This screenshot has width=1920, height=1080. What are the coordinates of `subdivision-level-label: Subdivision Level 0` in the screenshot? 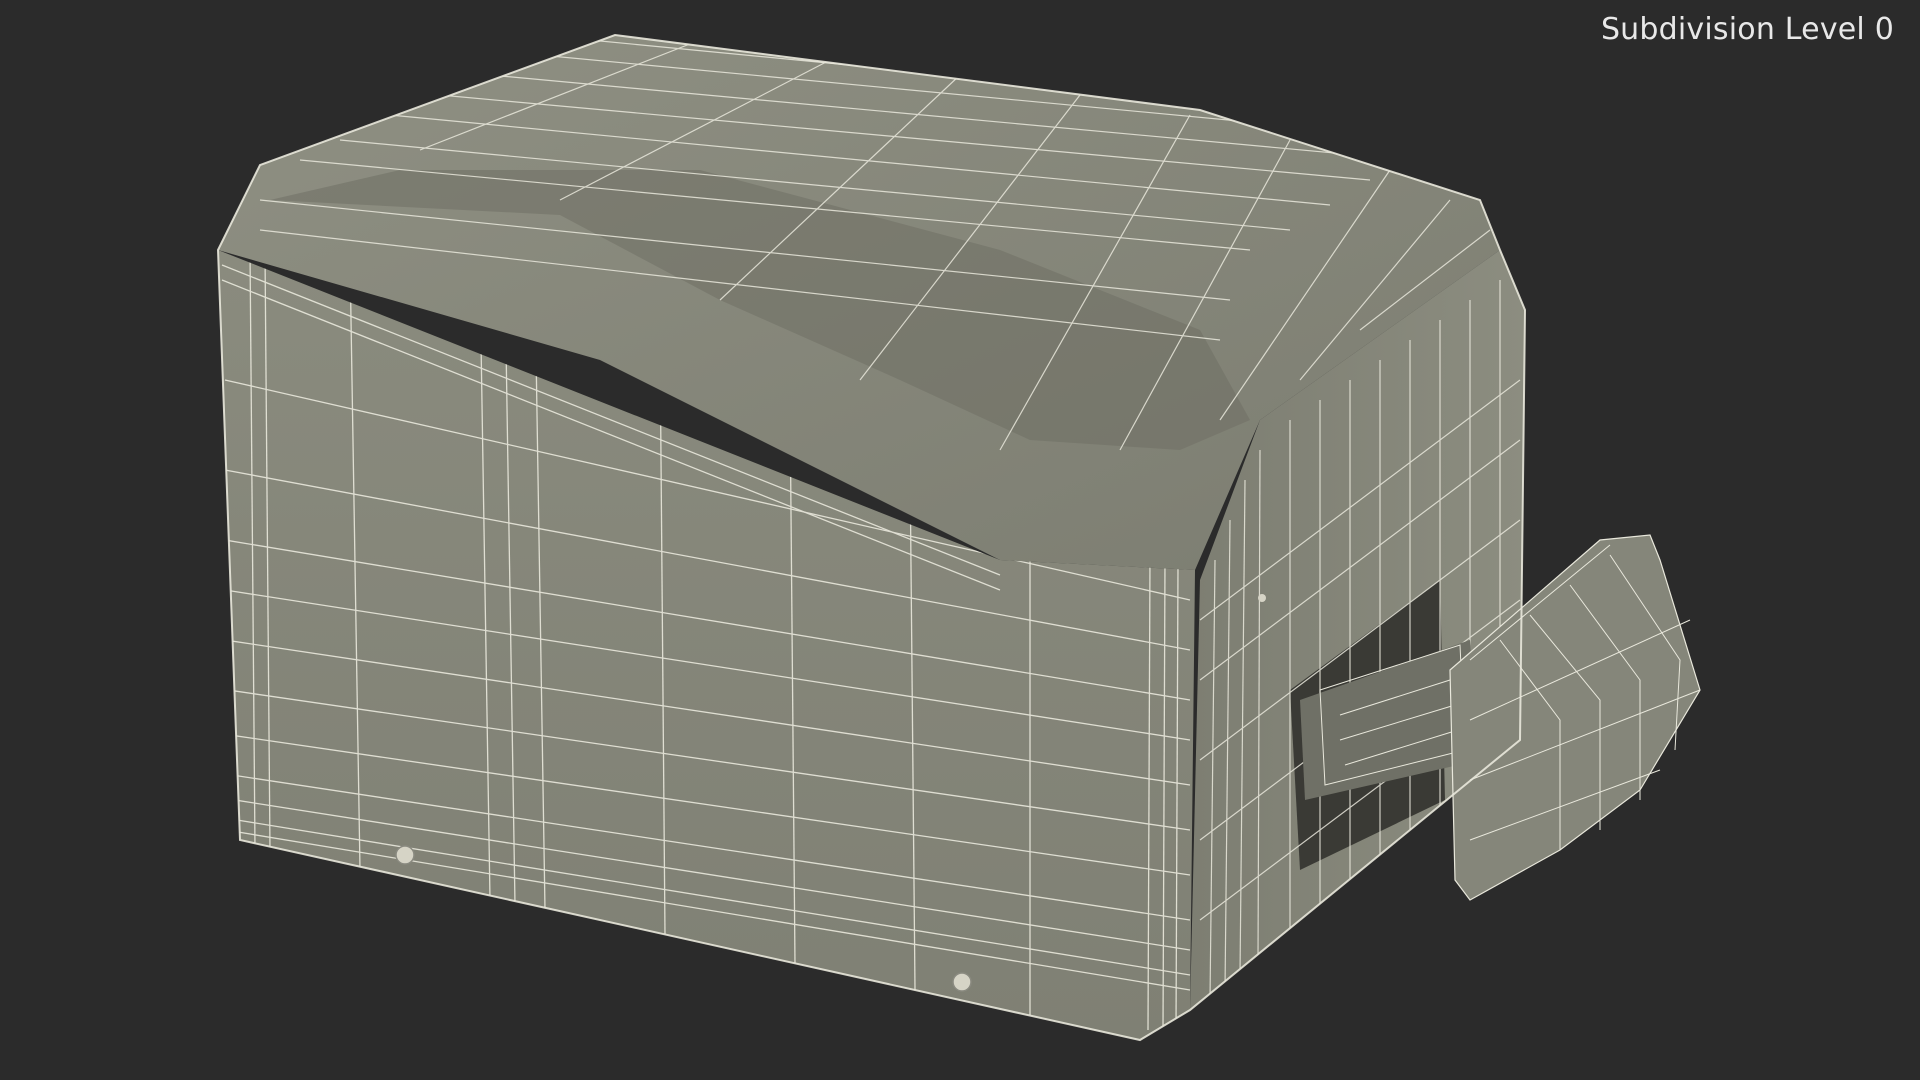 It's located at (1747, 29).